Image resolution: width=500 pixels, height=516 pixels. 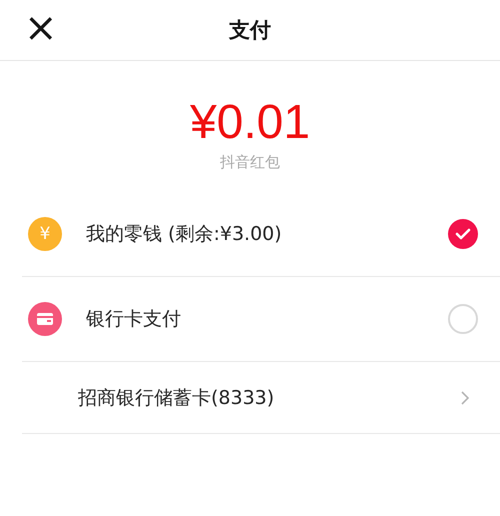 What do you see at coordinates (250, 162) in the screenshot?
I see `amount-source: 抖音红包` at bounding box center [250, 162].